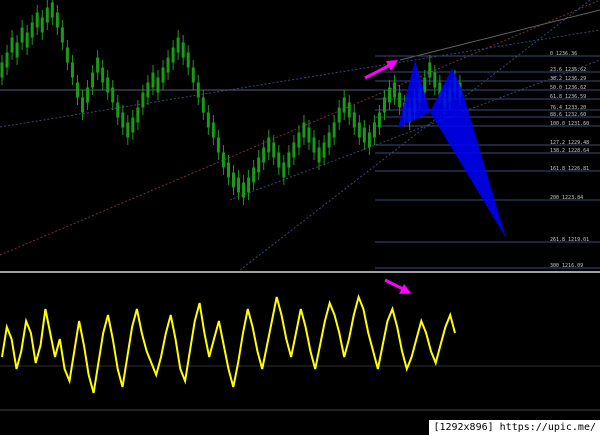 Image resolution: width=600 pixels, height=435 pixels. I want to click on fib-level-label: 38.2 1236.29, so click(568, 79).